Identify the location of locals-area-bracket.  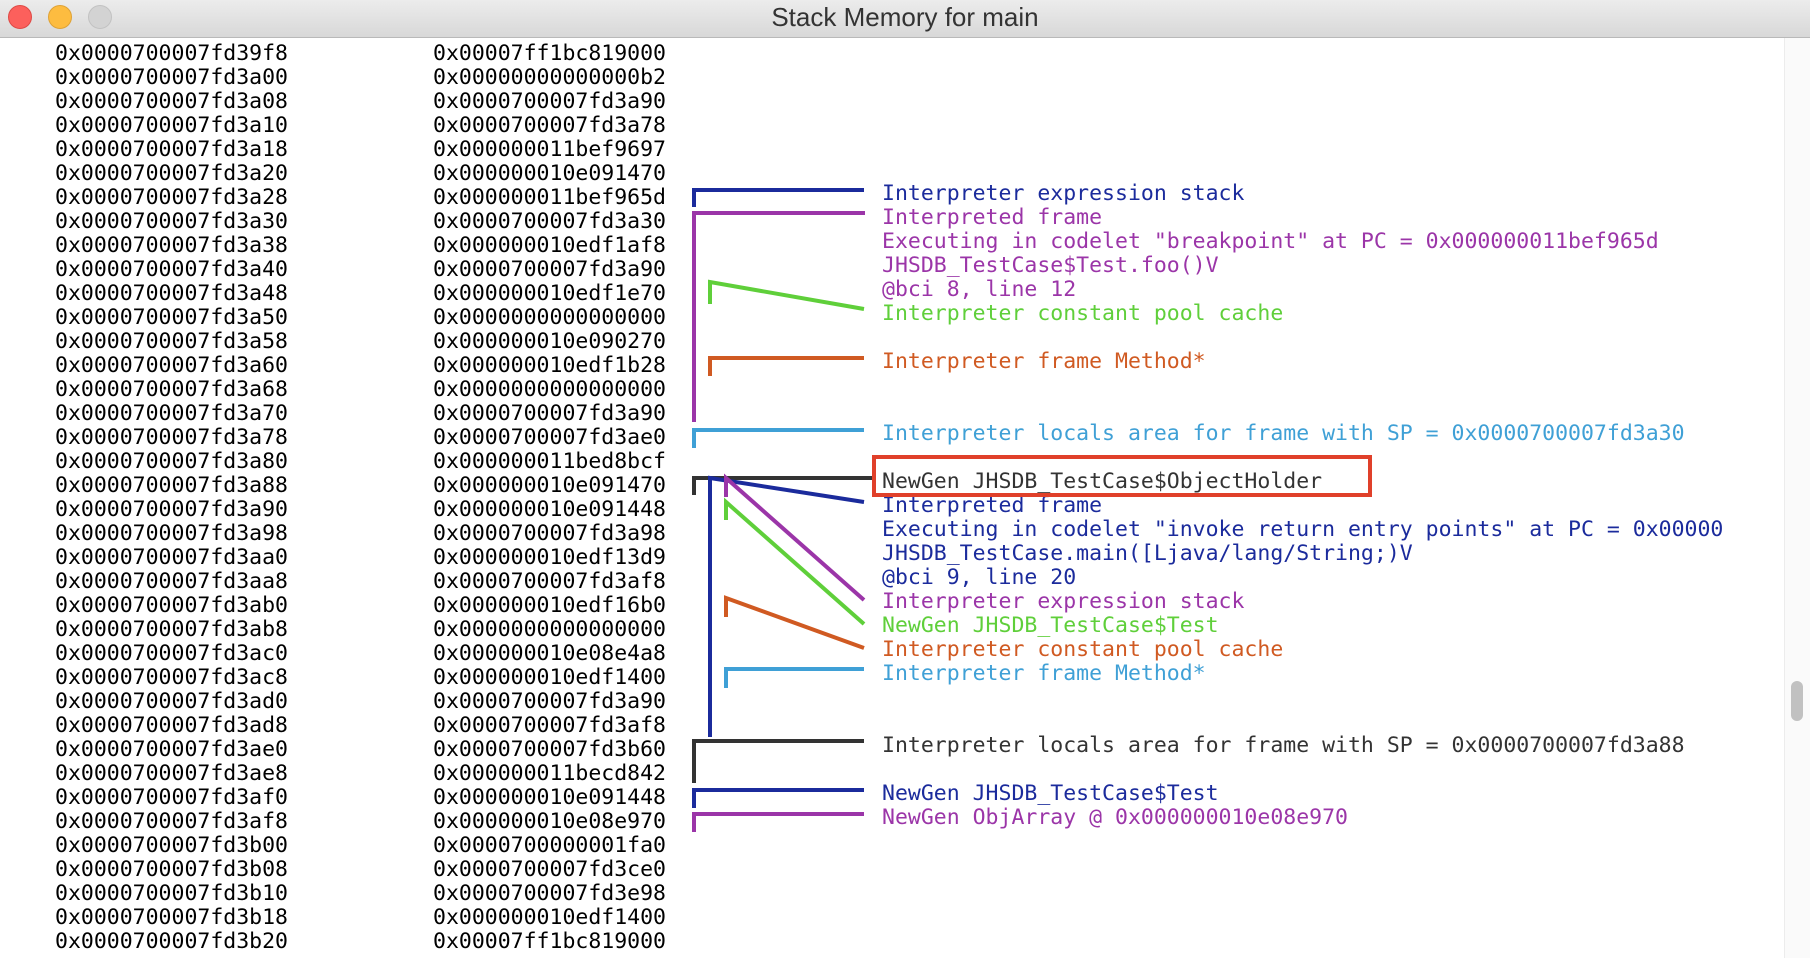
(778, 438).